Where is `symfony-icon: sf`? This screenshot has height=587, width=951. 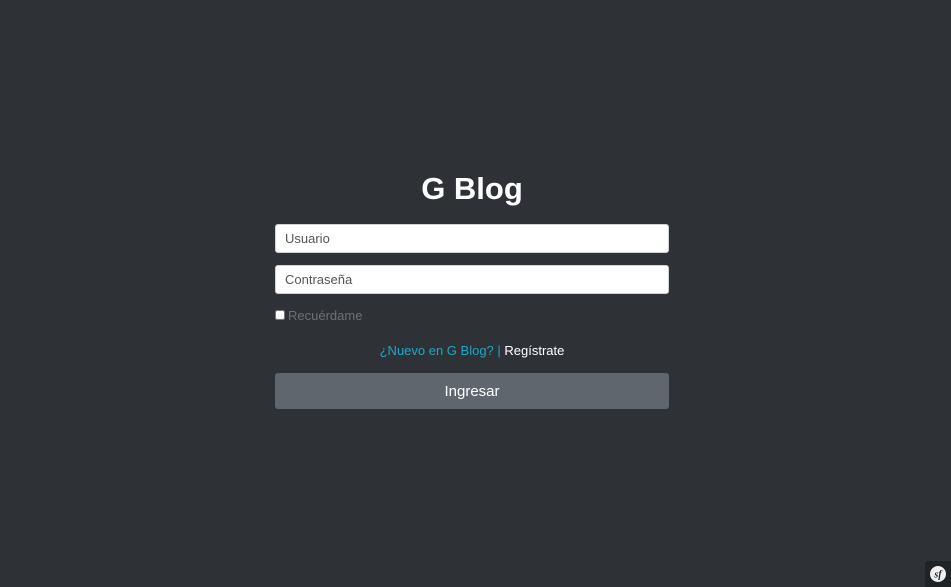
symfony-icon: sf is located at coordinates (938, 574).